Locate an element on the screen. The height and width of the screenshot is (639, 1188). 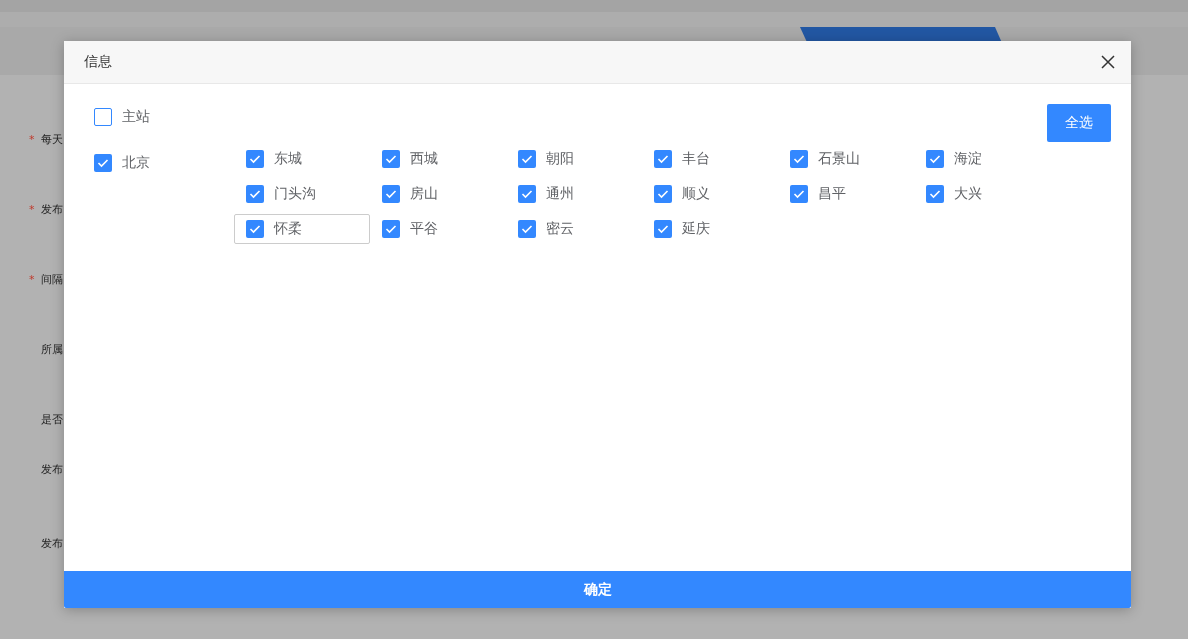
checkbox-label: 怀柔 is located at coordinates (288, 229).